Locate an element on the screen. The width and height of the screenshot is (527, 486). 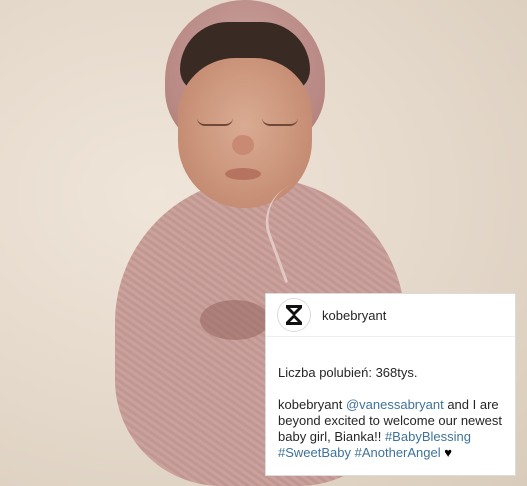
kobe-logo-icon is located at coordinates (294, 315).